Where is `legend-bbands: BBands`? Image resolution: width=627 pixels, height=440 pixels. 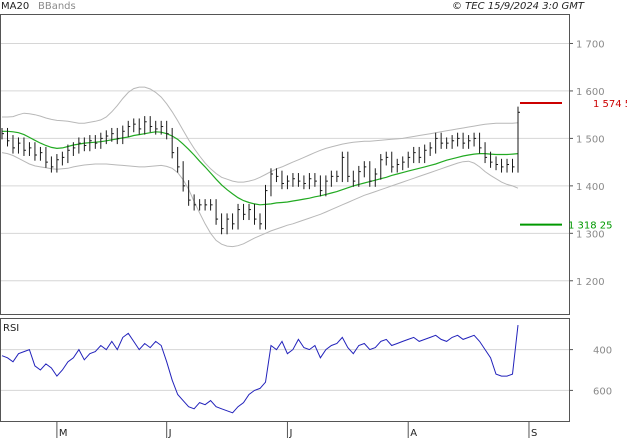
legend-bbands: BBands is located at coordinates (57, 6).